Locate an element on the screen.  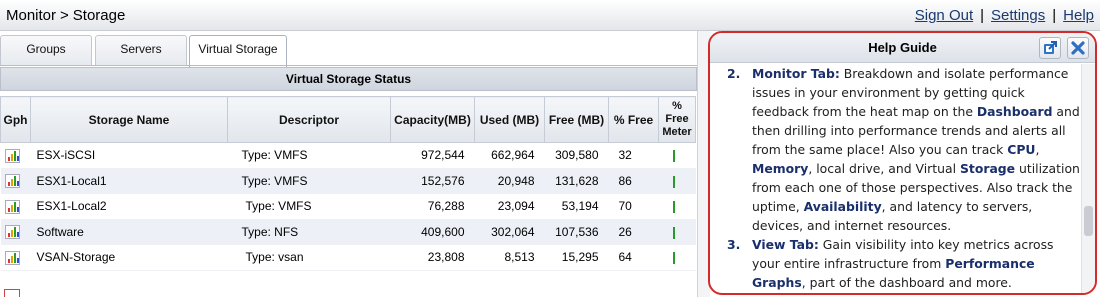
help-term: Memory is located at coordinates (780, 168).